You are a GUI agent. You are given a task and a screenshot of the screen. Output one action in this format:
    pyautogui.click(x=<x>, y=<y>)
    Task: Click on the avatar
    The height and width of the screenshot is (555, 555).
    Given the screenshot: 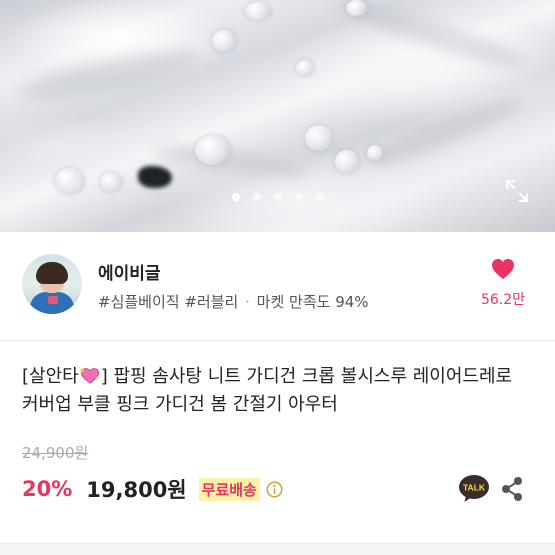 What is the action you would take?
    pyautogui.click(x=52, y=284)
    